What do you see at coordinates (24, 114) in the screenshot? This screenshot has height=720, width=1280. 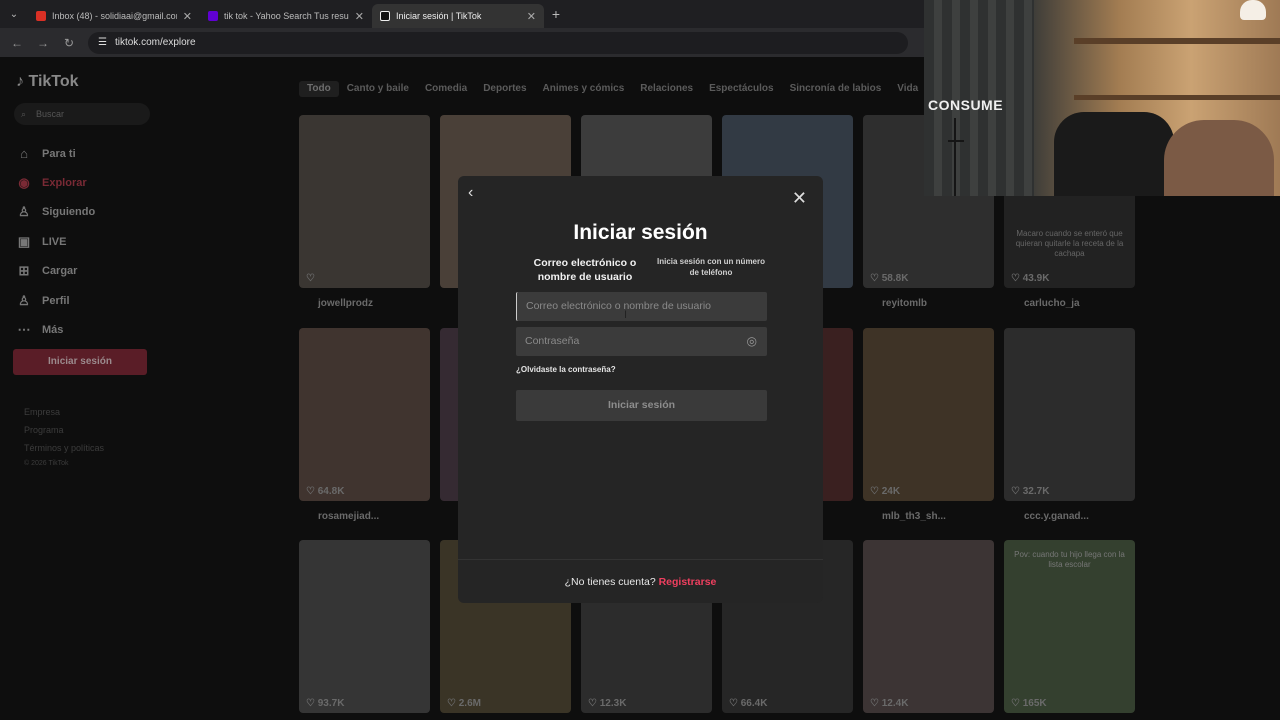 I see `search-icon: ⌕` at bounding box center [24, 114].